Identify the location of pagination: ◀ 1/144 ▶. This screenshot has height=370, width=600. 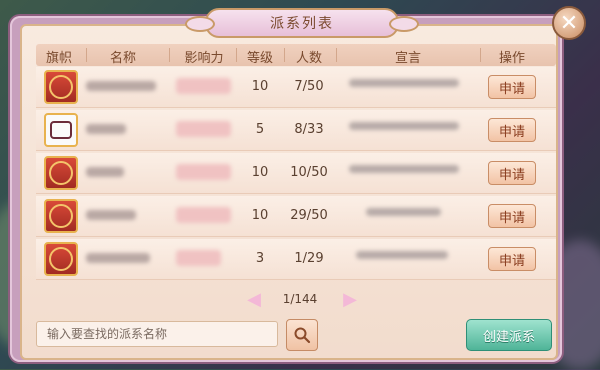
(300, 300).